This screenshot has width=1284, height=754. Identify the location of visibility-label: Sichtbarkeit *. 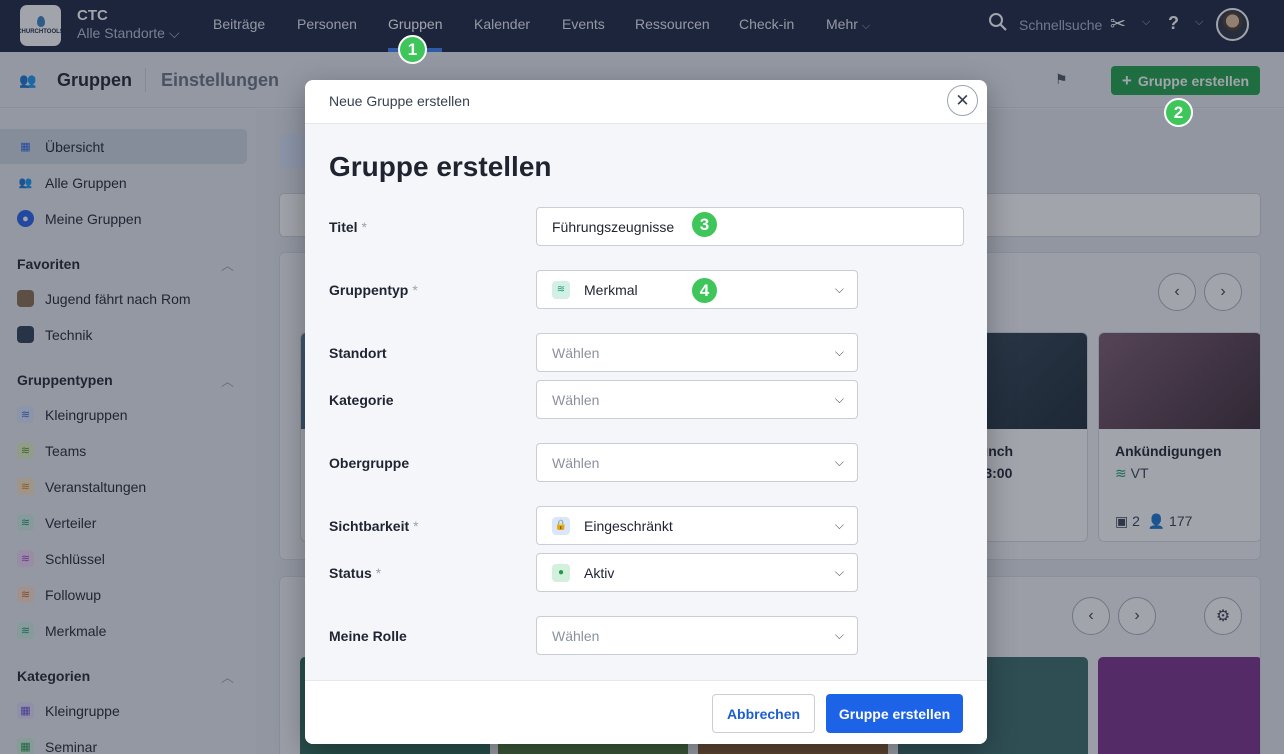
(374, 526).